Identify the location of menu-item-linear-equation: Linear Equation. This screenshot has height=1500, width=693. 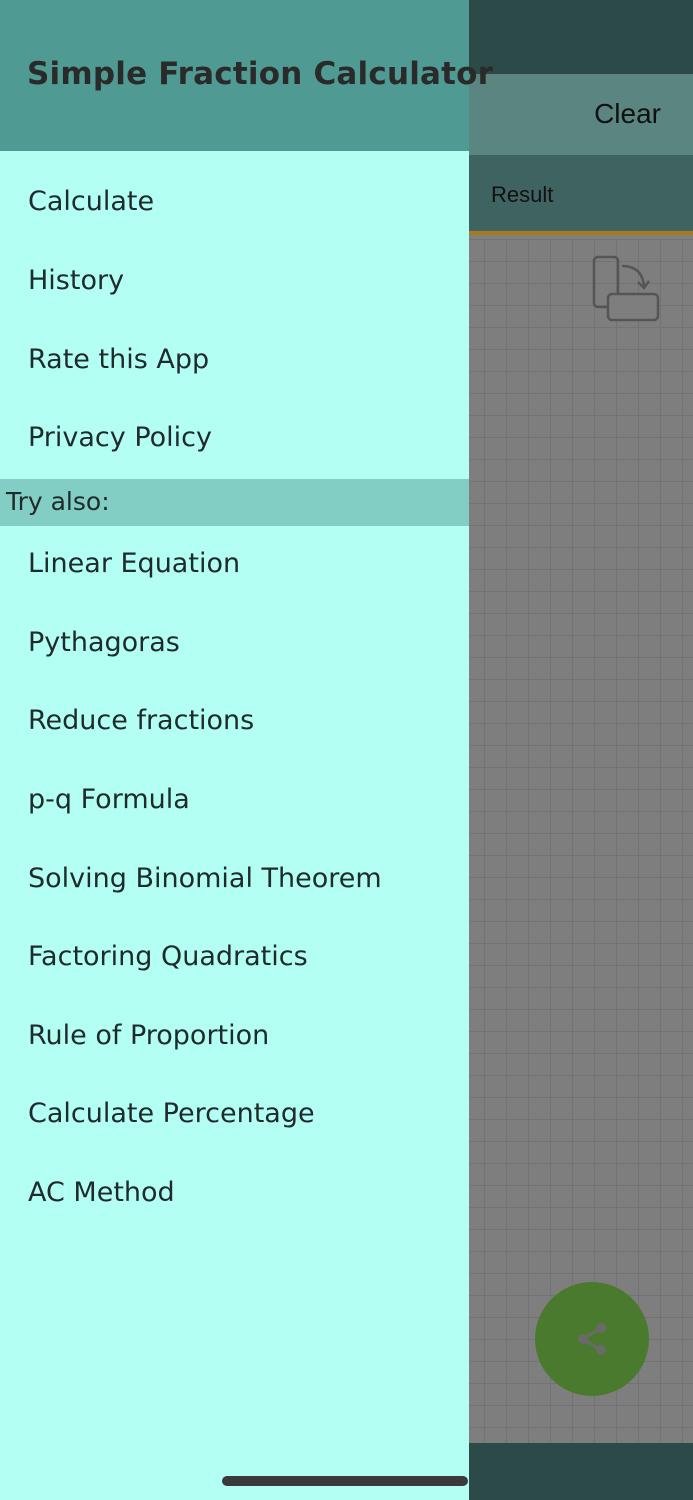
(134, 563).